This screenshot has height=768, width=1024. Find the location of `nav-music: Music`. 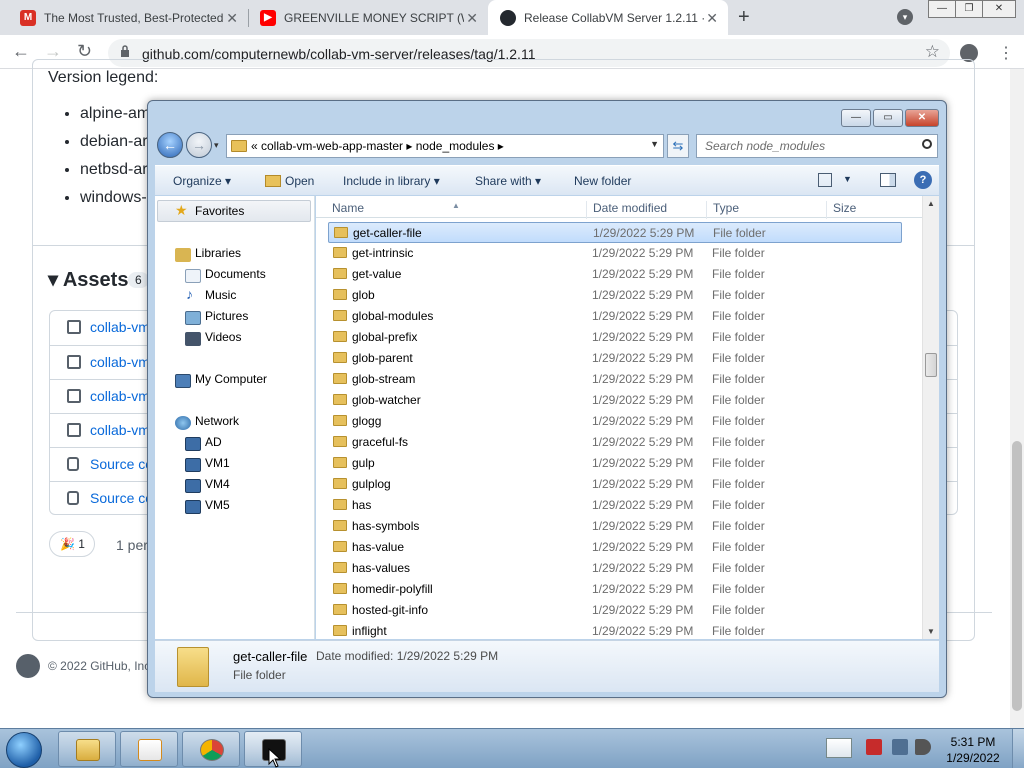

nav-music: Music is located at coordinates (220, 295).